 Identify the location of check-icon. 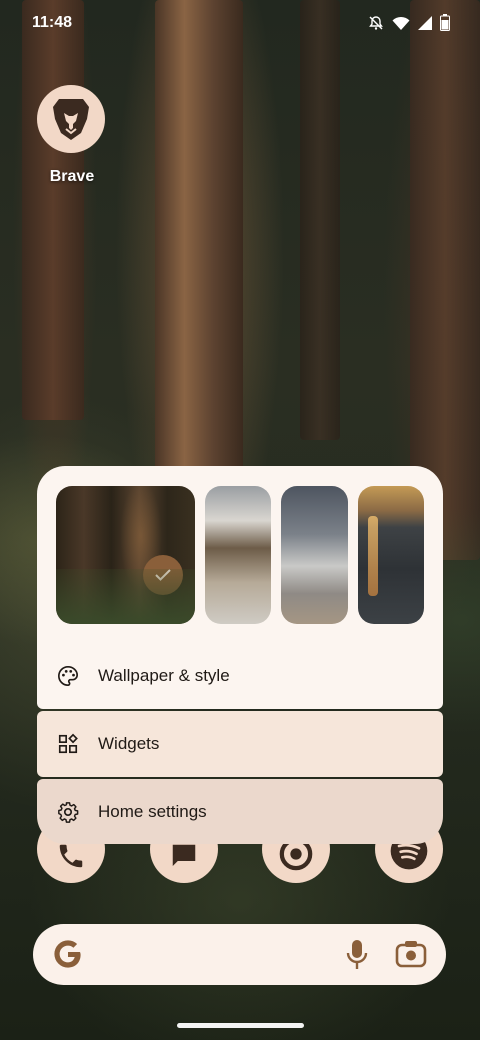
(163, 575).